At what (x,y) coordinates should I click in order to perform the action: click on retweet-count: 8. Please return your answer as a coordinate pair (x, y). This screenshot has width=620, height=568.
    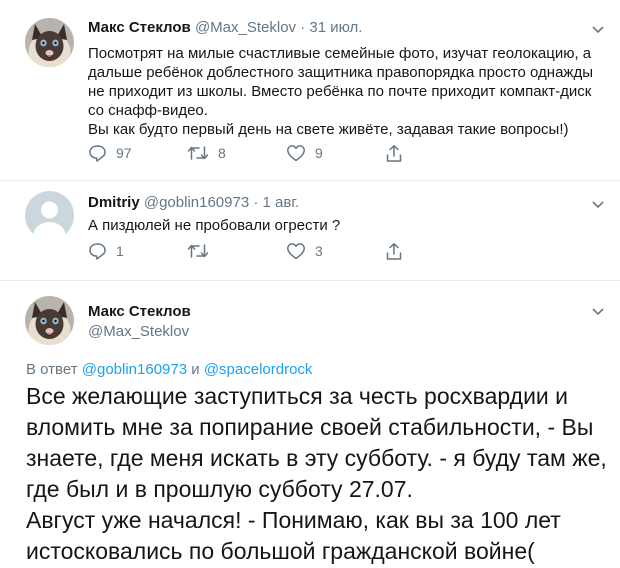
    Looking at the image, I should click on (222, 153).